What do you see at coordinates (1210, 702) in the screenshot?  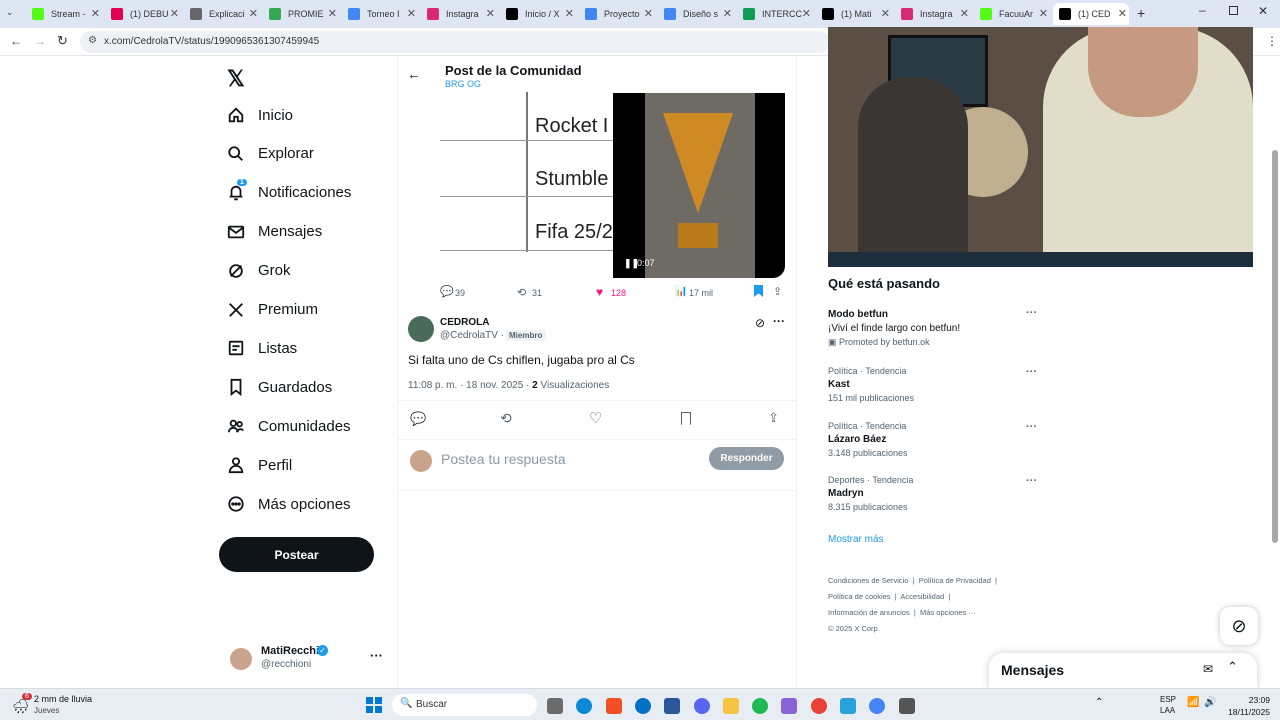 I see `volume-icon: 🔊` at bounding box center [1210, 702].